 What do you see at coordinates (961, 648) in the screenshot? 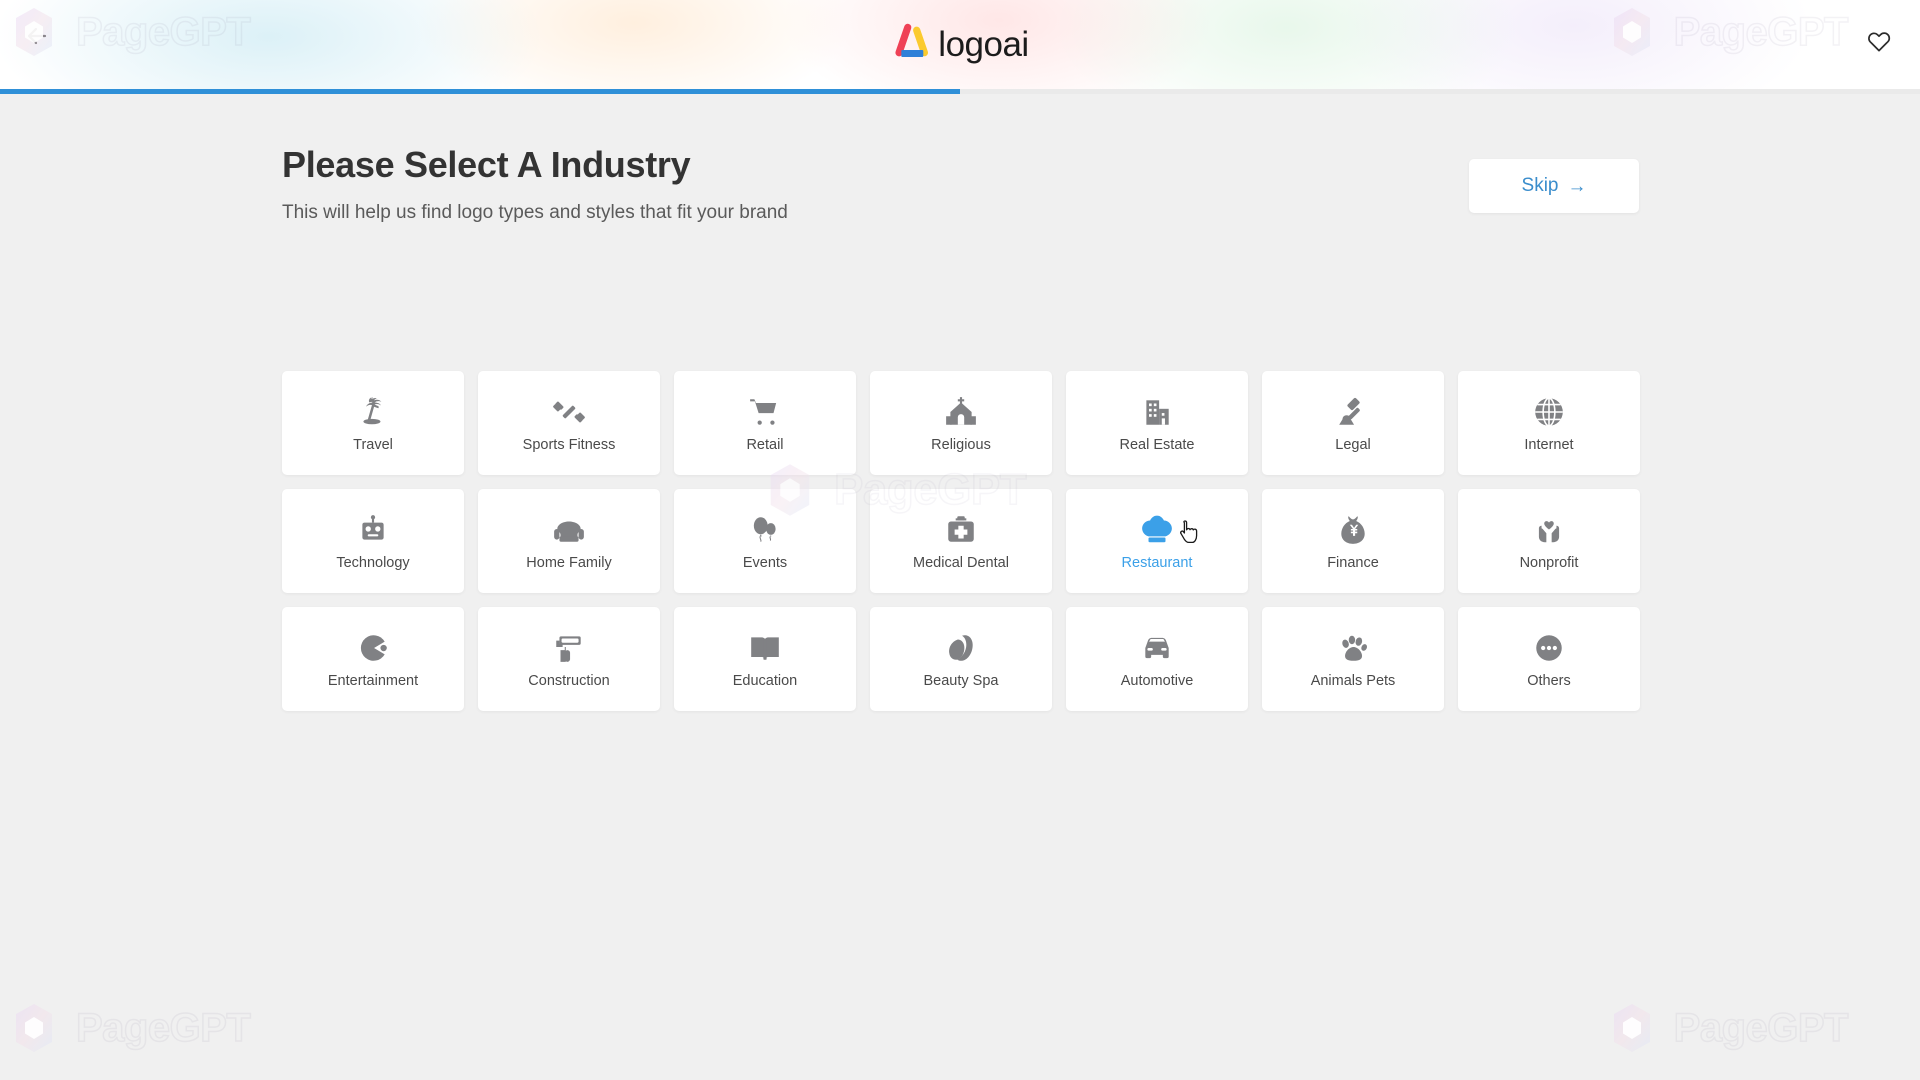
I see `beauty-face-icon` at bounding box center [961, 648].